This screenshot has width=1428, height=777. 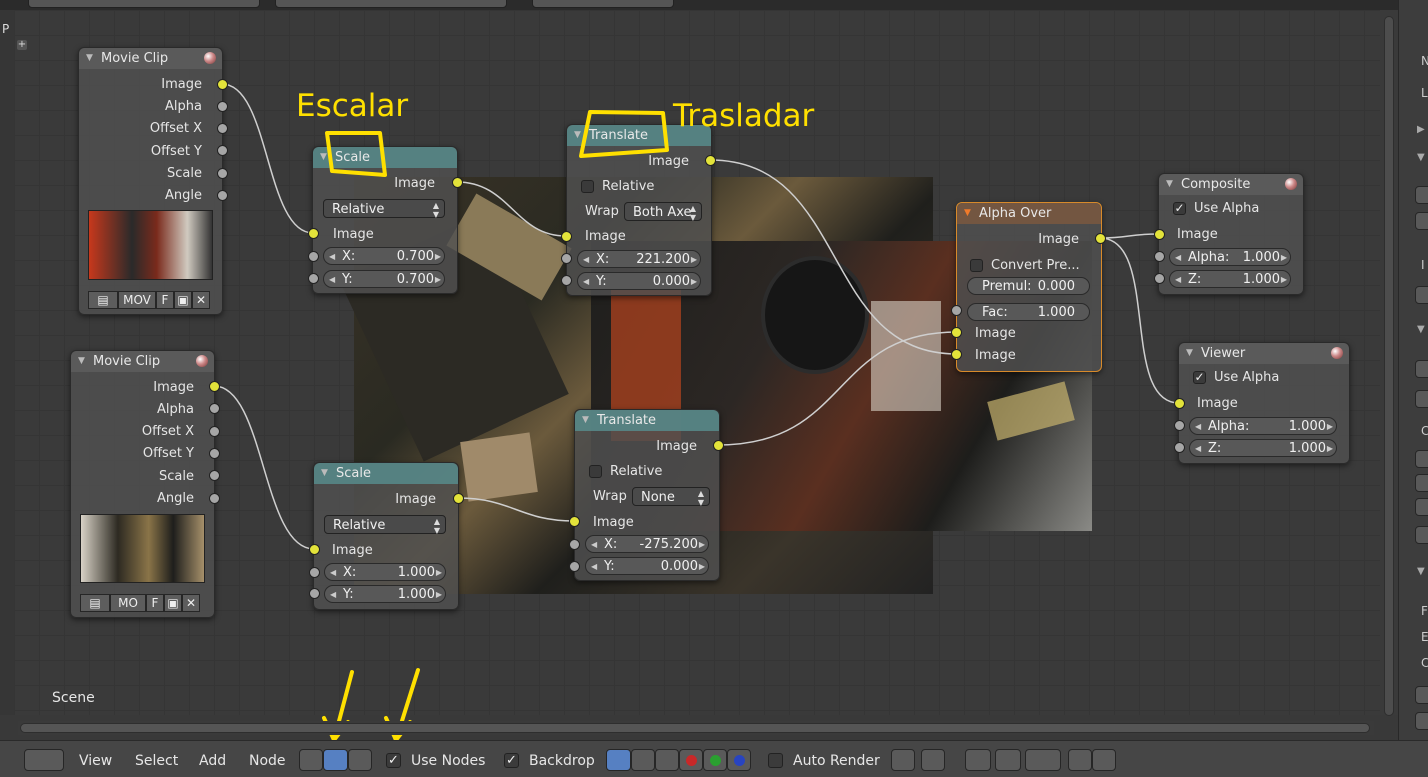 What do you see at coordinates (222, 128) in the screenshot?
I see `socket-clip1-offsetx` at bounding box center [222, 128].